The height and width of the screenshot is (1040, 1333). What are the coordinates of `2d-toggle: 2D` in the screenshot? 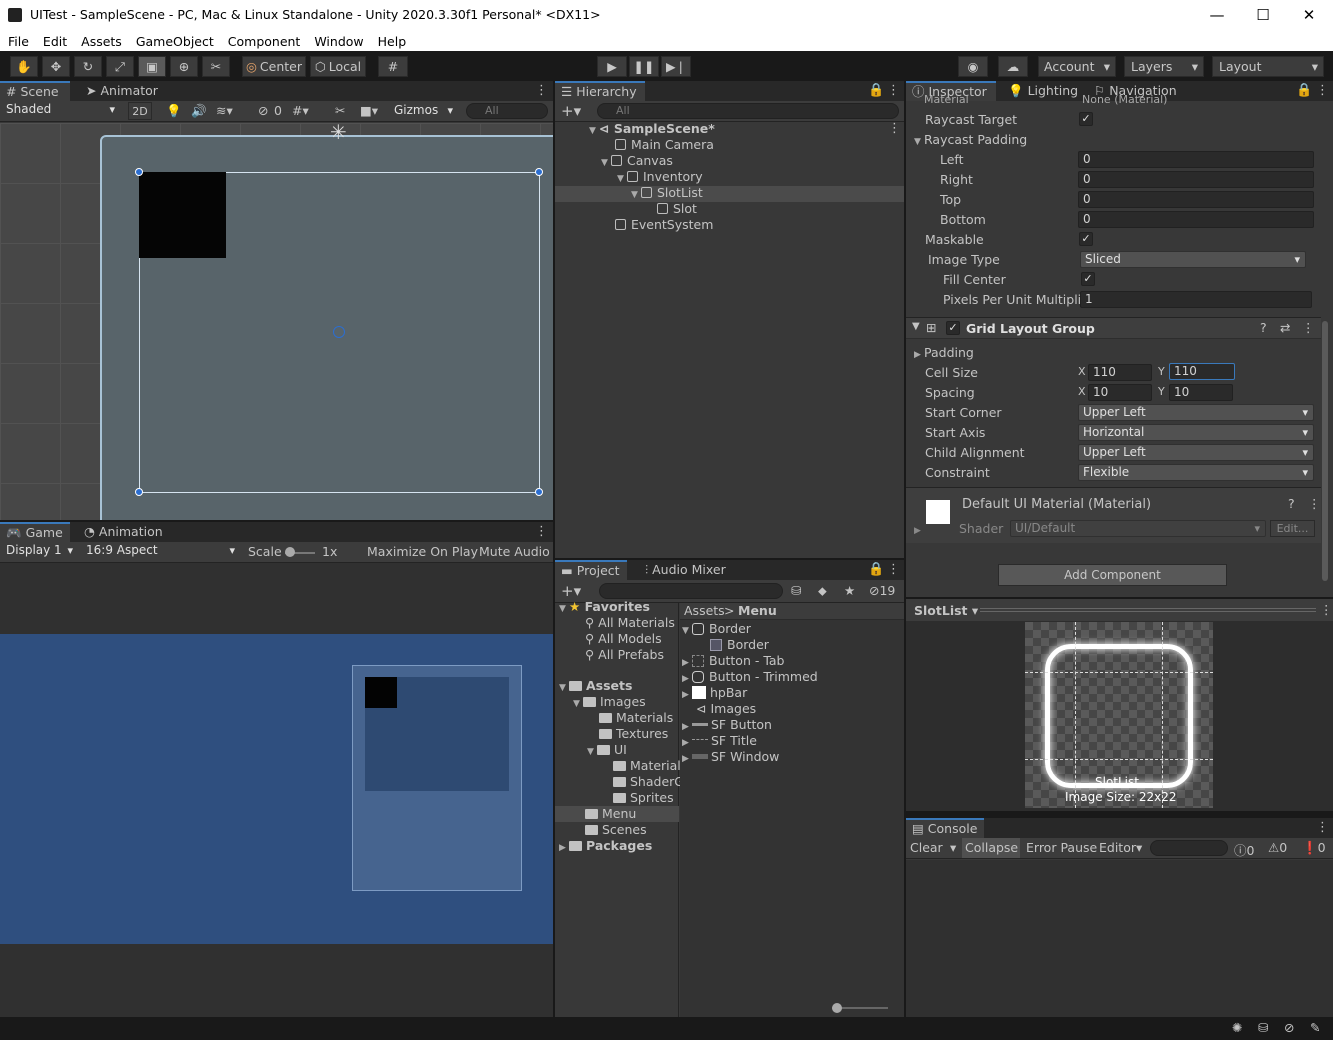 It's located at (140, 111).